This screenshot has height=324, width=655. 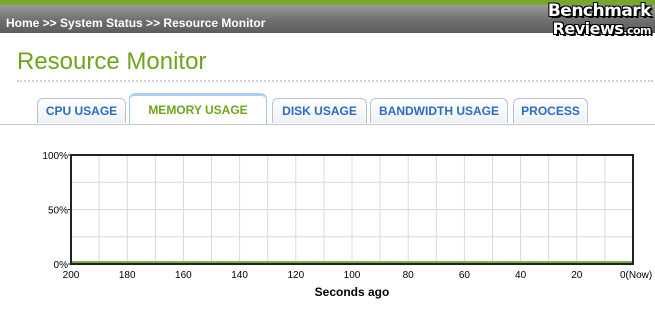 What do you see at coordinates (636, 275) in the screenshot?
I see `x-tick-label: 0(Now)` at bounding box center [636, 275].